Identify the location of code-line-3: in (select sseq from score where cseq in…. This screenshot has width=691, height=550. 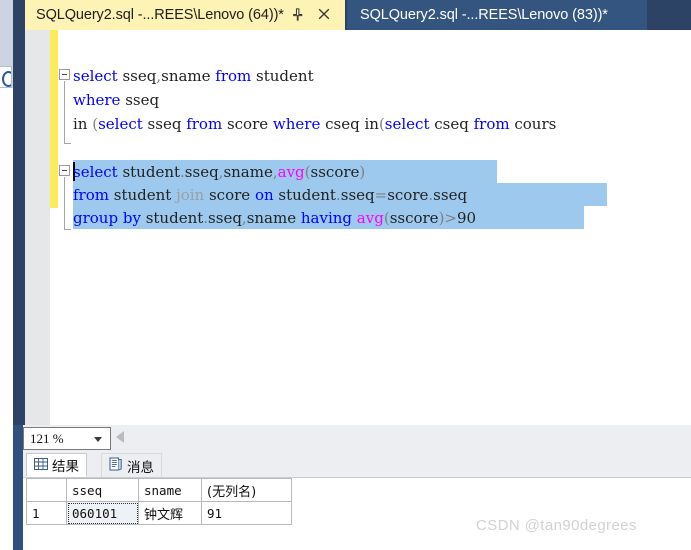
(307, 124).